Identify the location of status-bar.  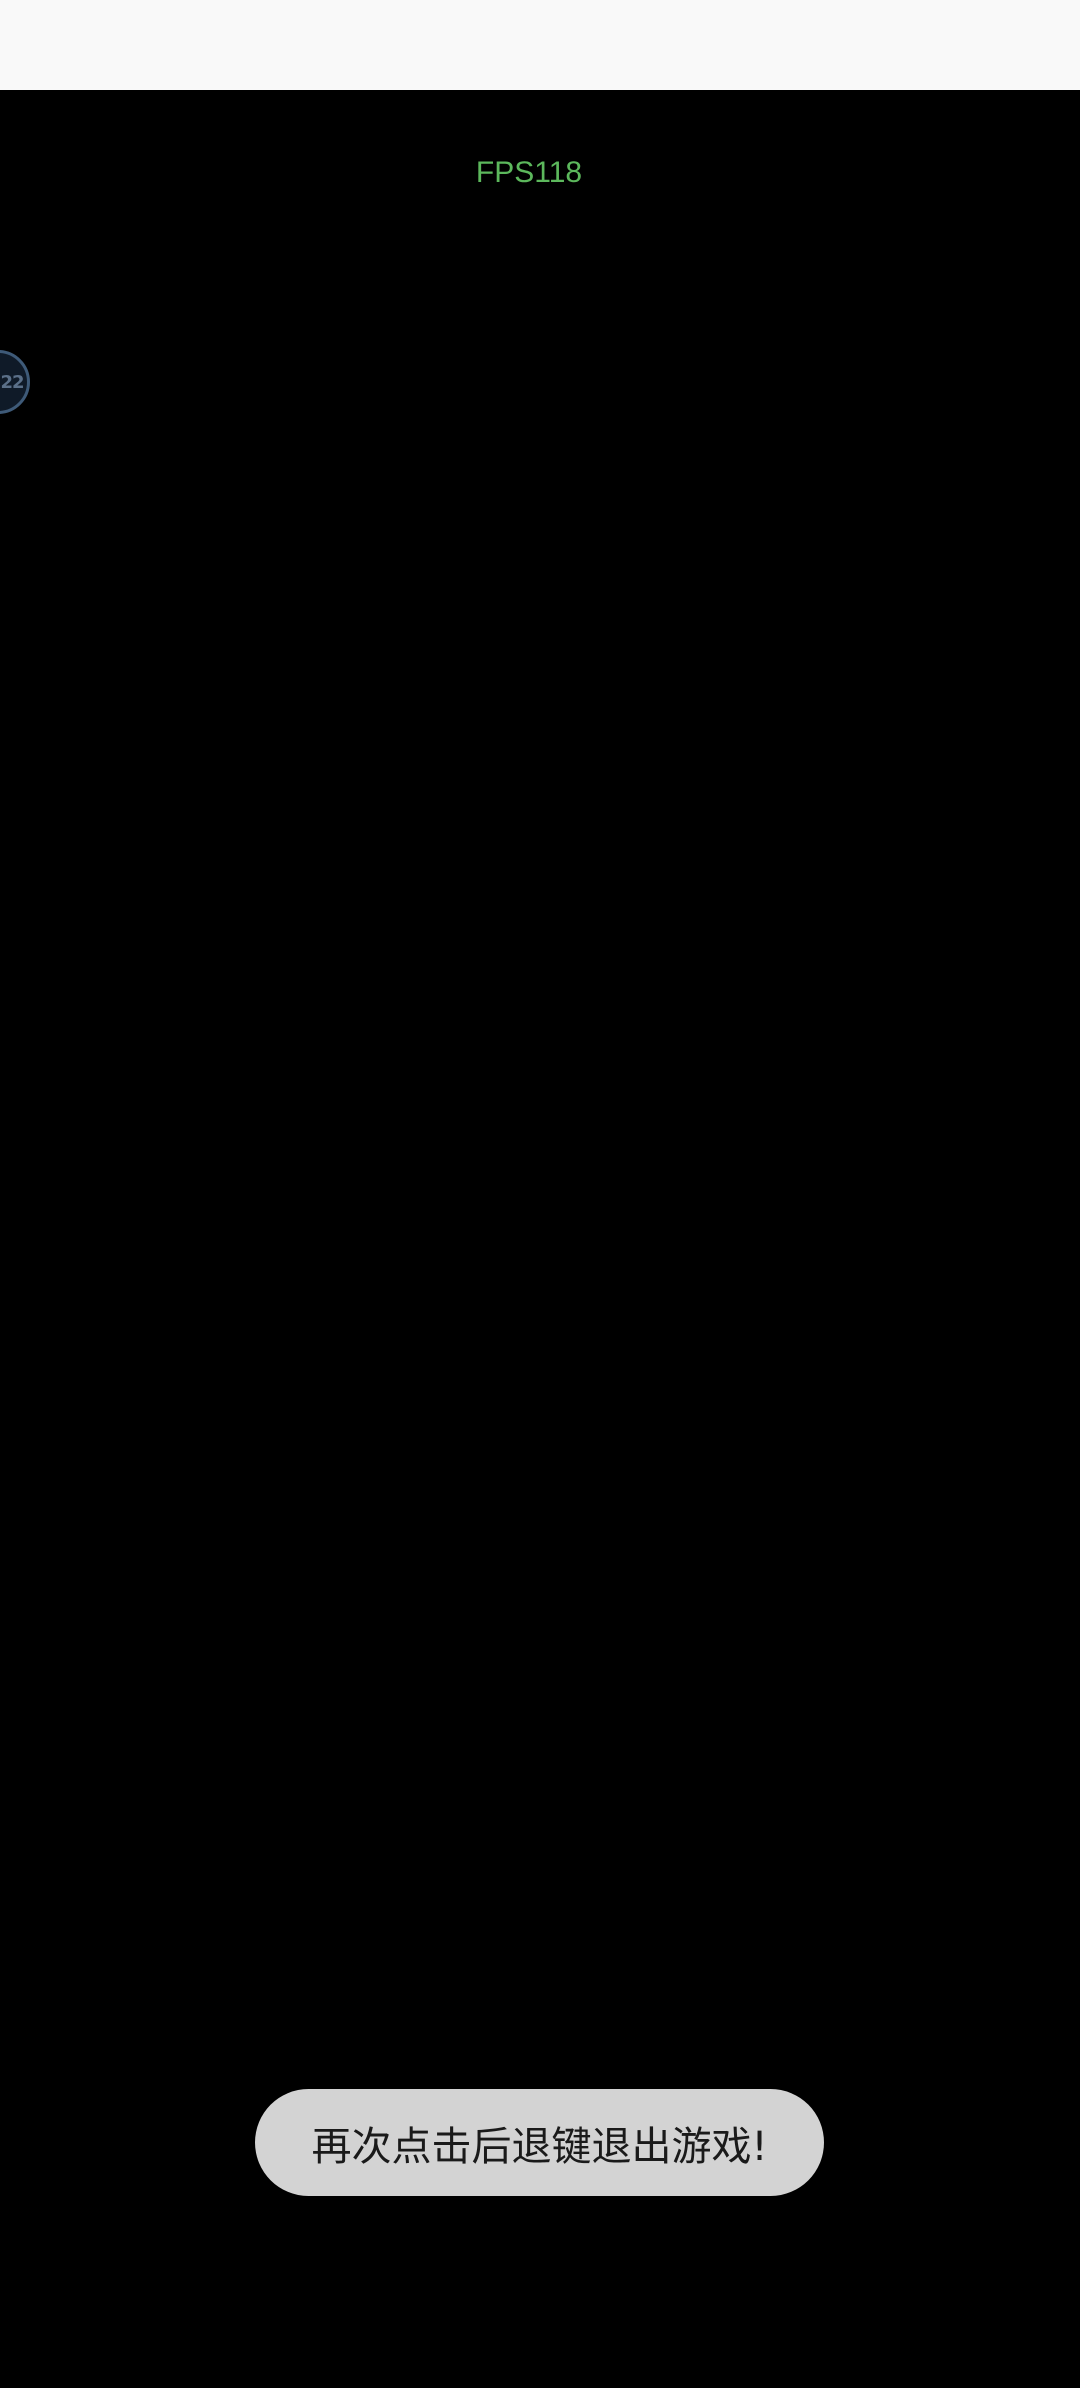
(540, 45).